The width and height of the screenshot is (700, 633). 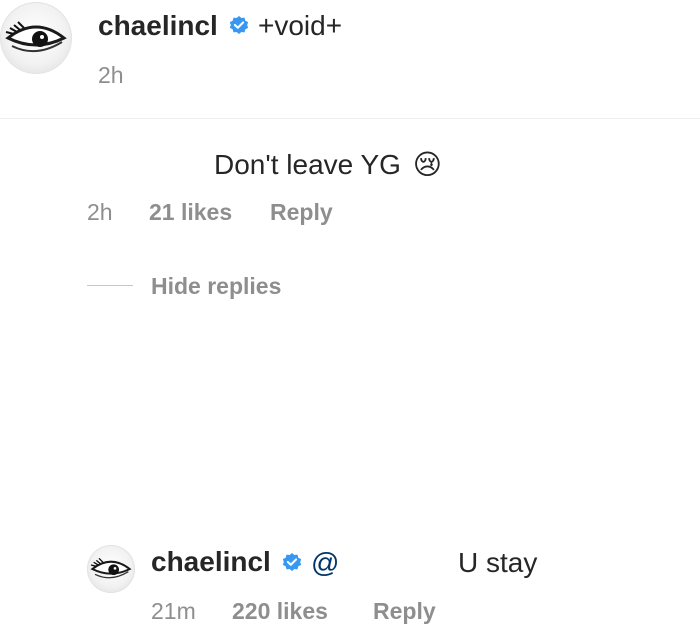 What do you see at coordinates (158, 26) in the screenshot?
I see `post-username: chaelincl` at bounding box center [158, 26].